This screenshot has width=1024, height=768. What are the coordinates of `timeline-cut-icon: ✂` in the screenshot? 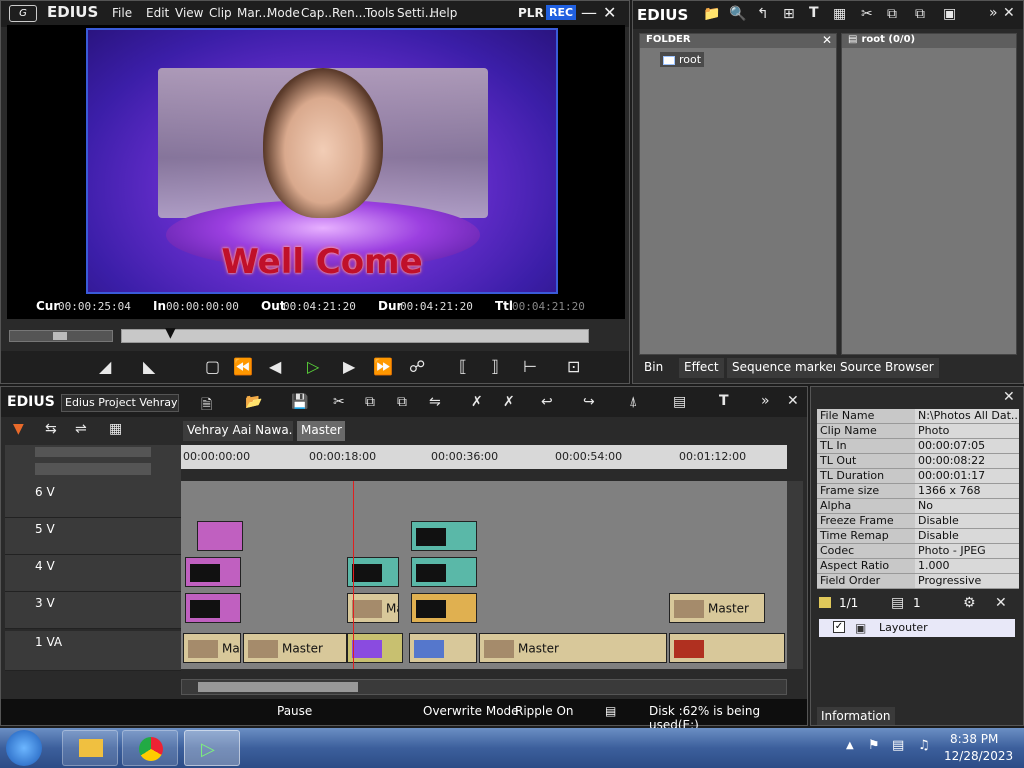 It's located at (339, 402).